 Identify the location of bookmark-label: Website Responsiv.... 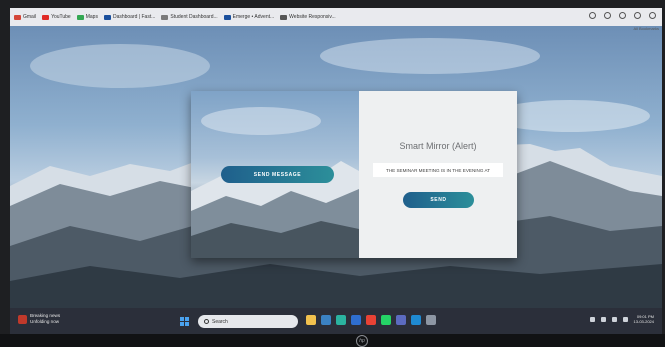
(312, 17).